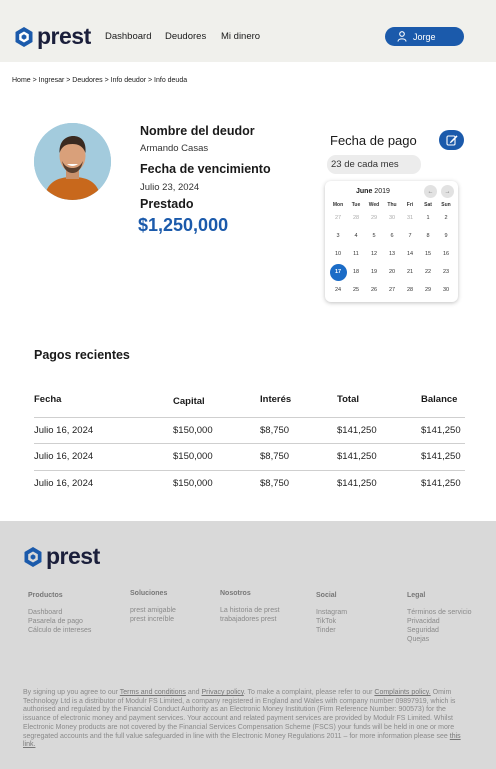  Describe the element at coordinates (364, 191) in the screenshot. I see `calendar-month: June` at that location.